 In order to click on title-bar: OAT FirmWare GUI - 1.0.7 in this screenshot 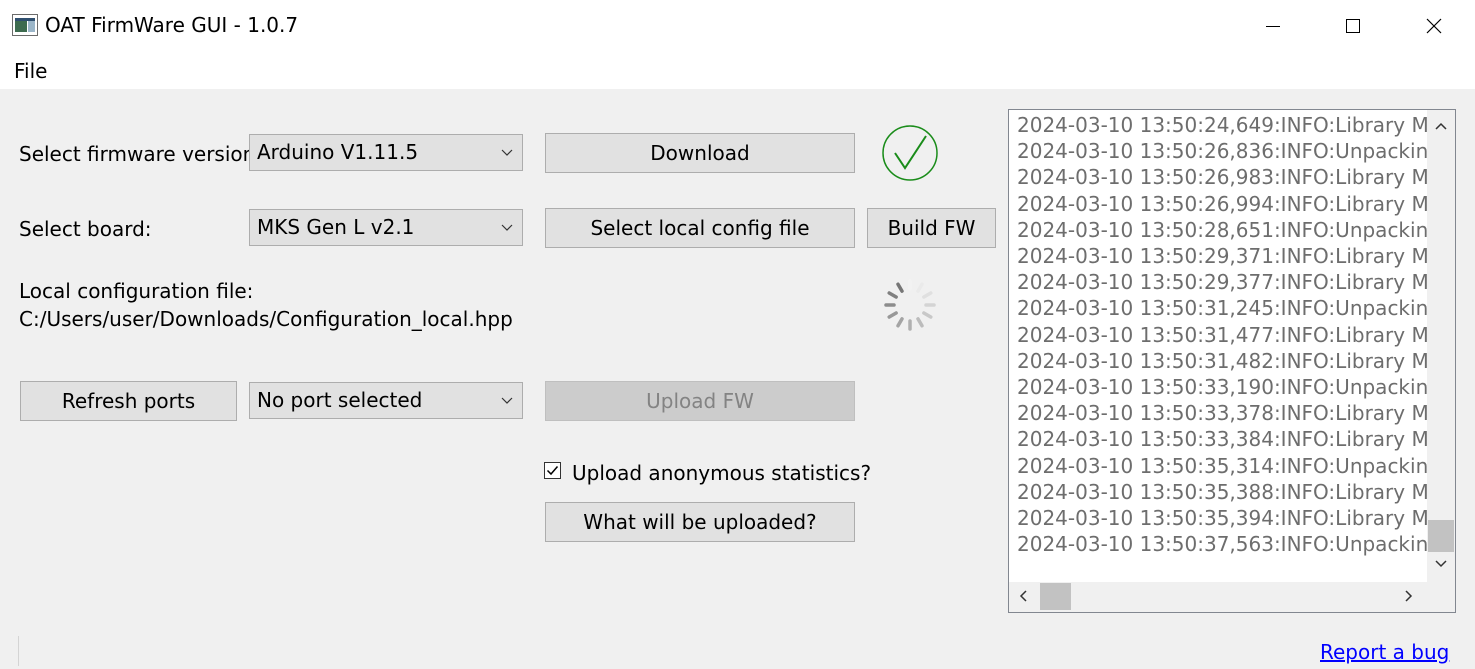, I will do `click(737, 26)`.